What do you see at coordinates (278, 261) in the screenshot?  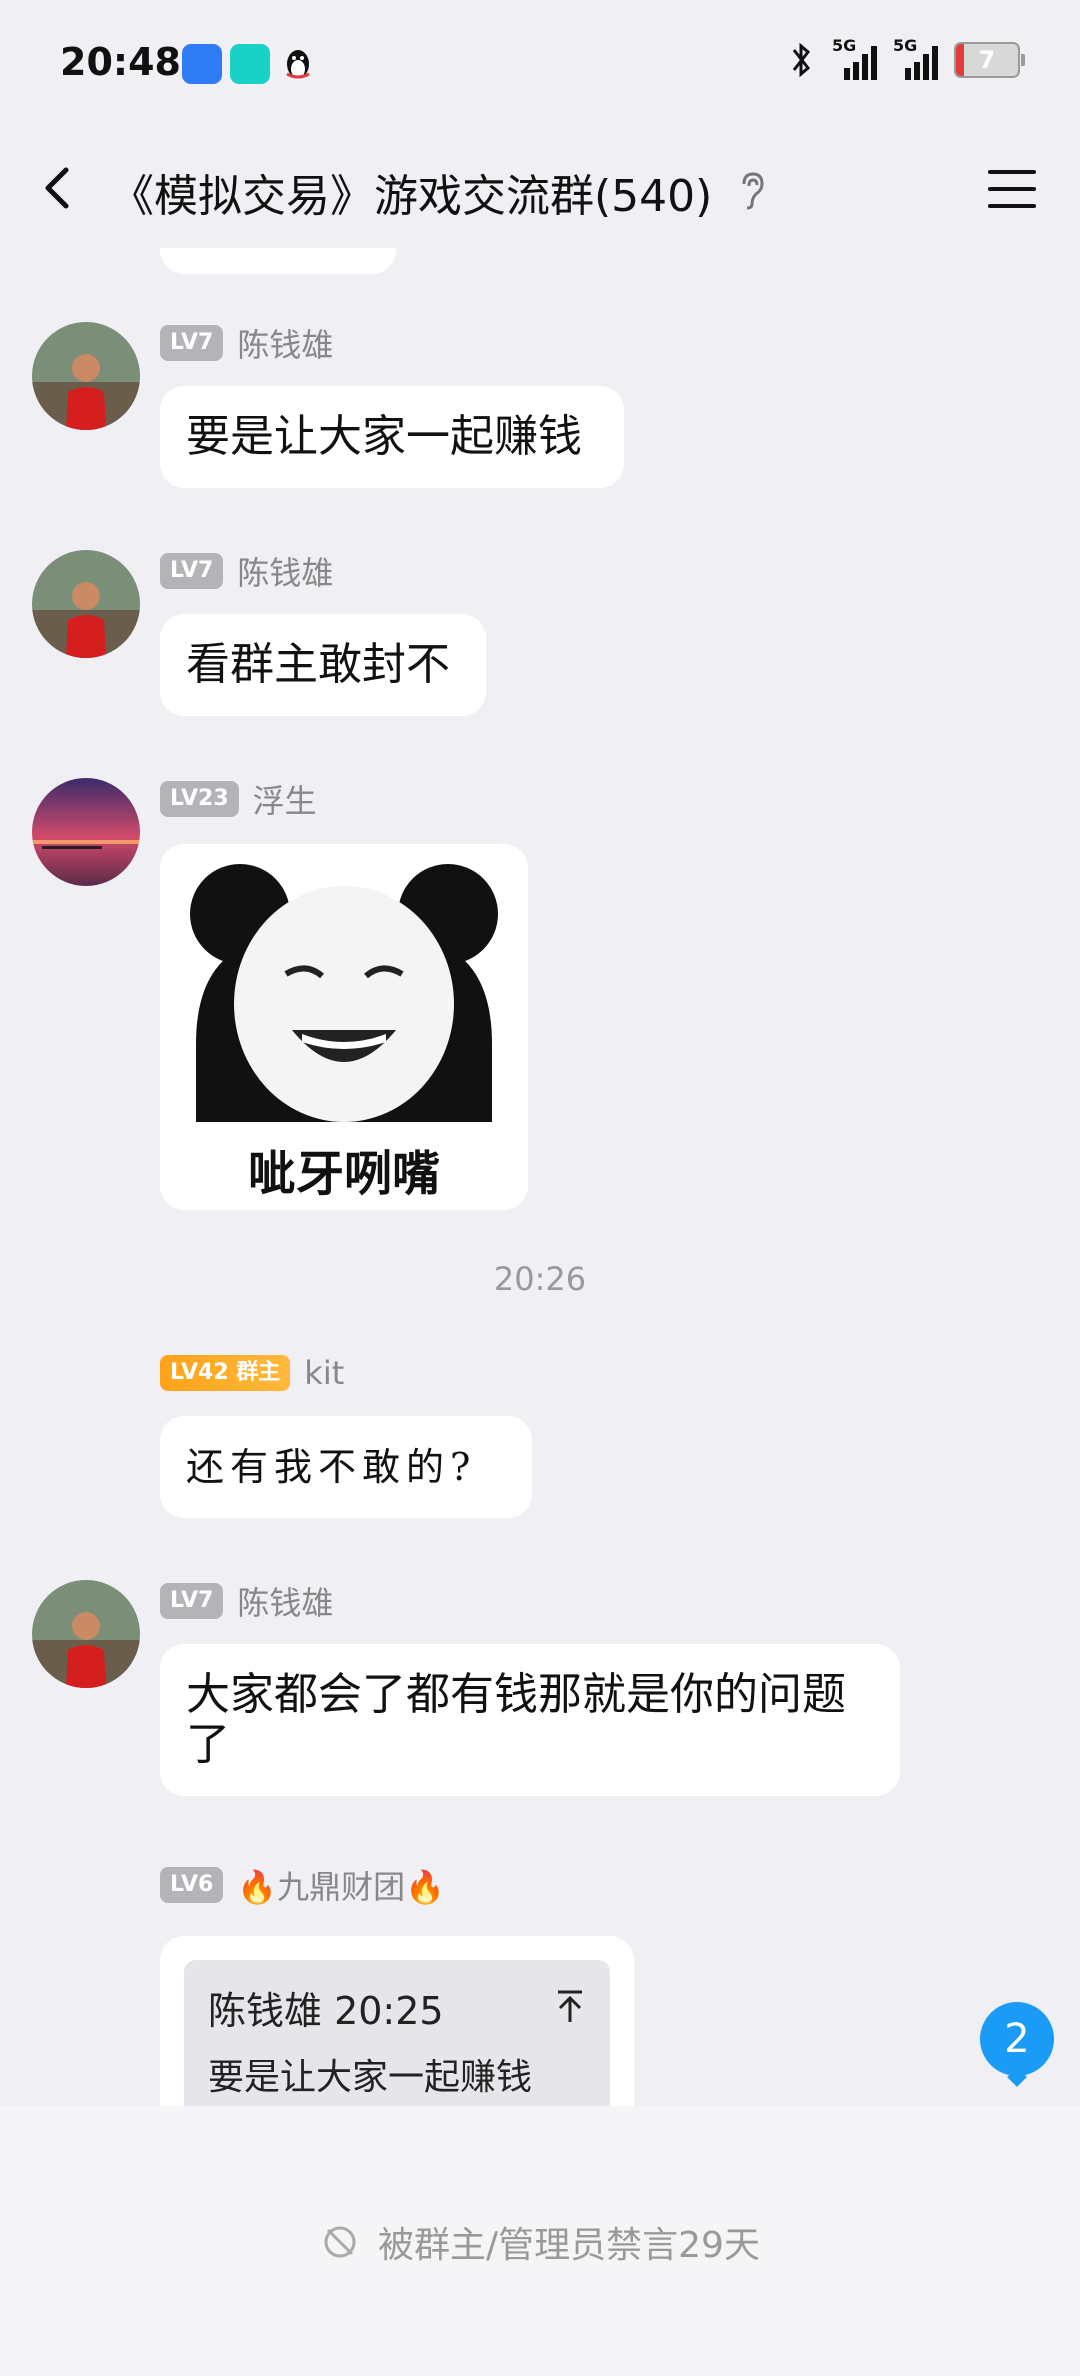 I see `message-bubble-partial` at bounding box center [278, 261].